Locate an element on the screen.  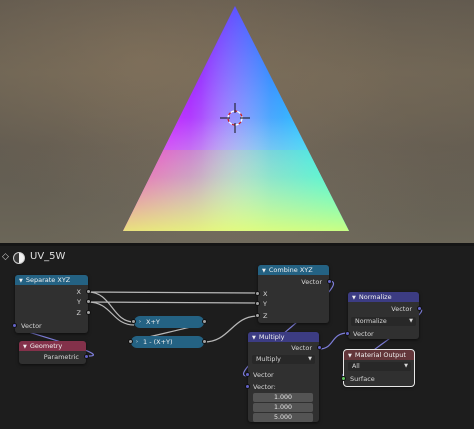
subtract-node: › 1 - (X+Y) is located at coordinates (167, 342).